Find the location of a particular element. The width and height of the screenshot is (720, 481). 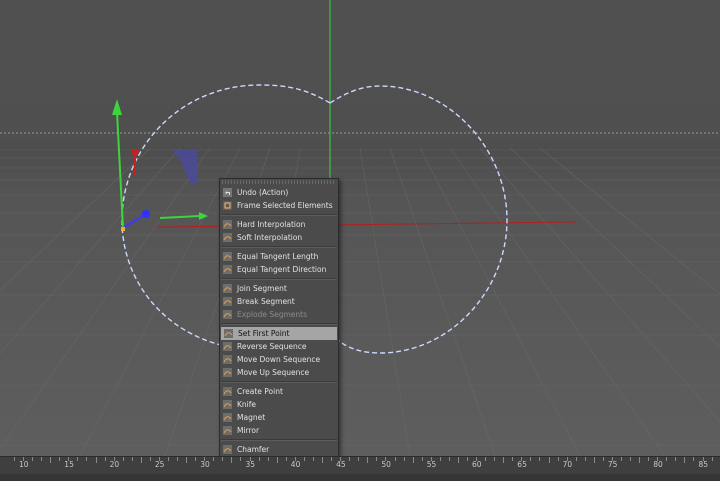

tangent-length-icon is located at coordinates (227, 256).